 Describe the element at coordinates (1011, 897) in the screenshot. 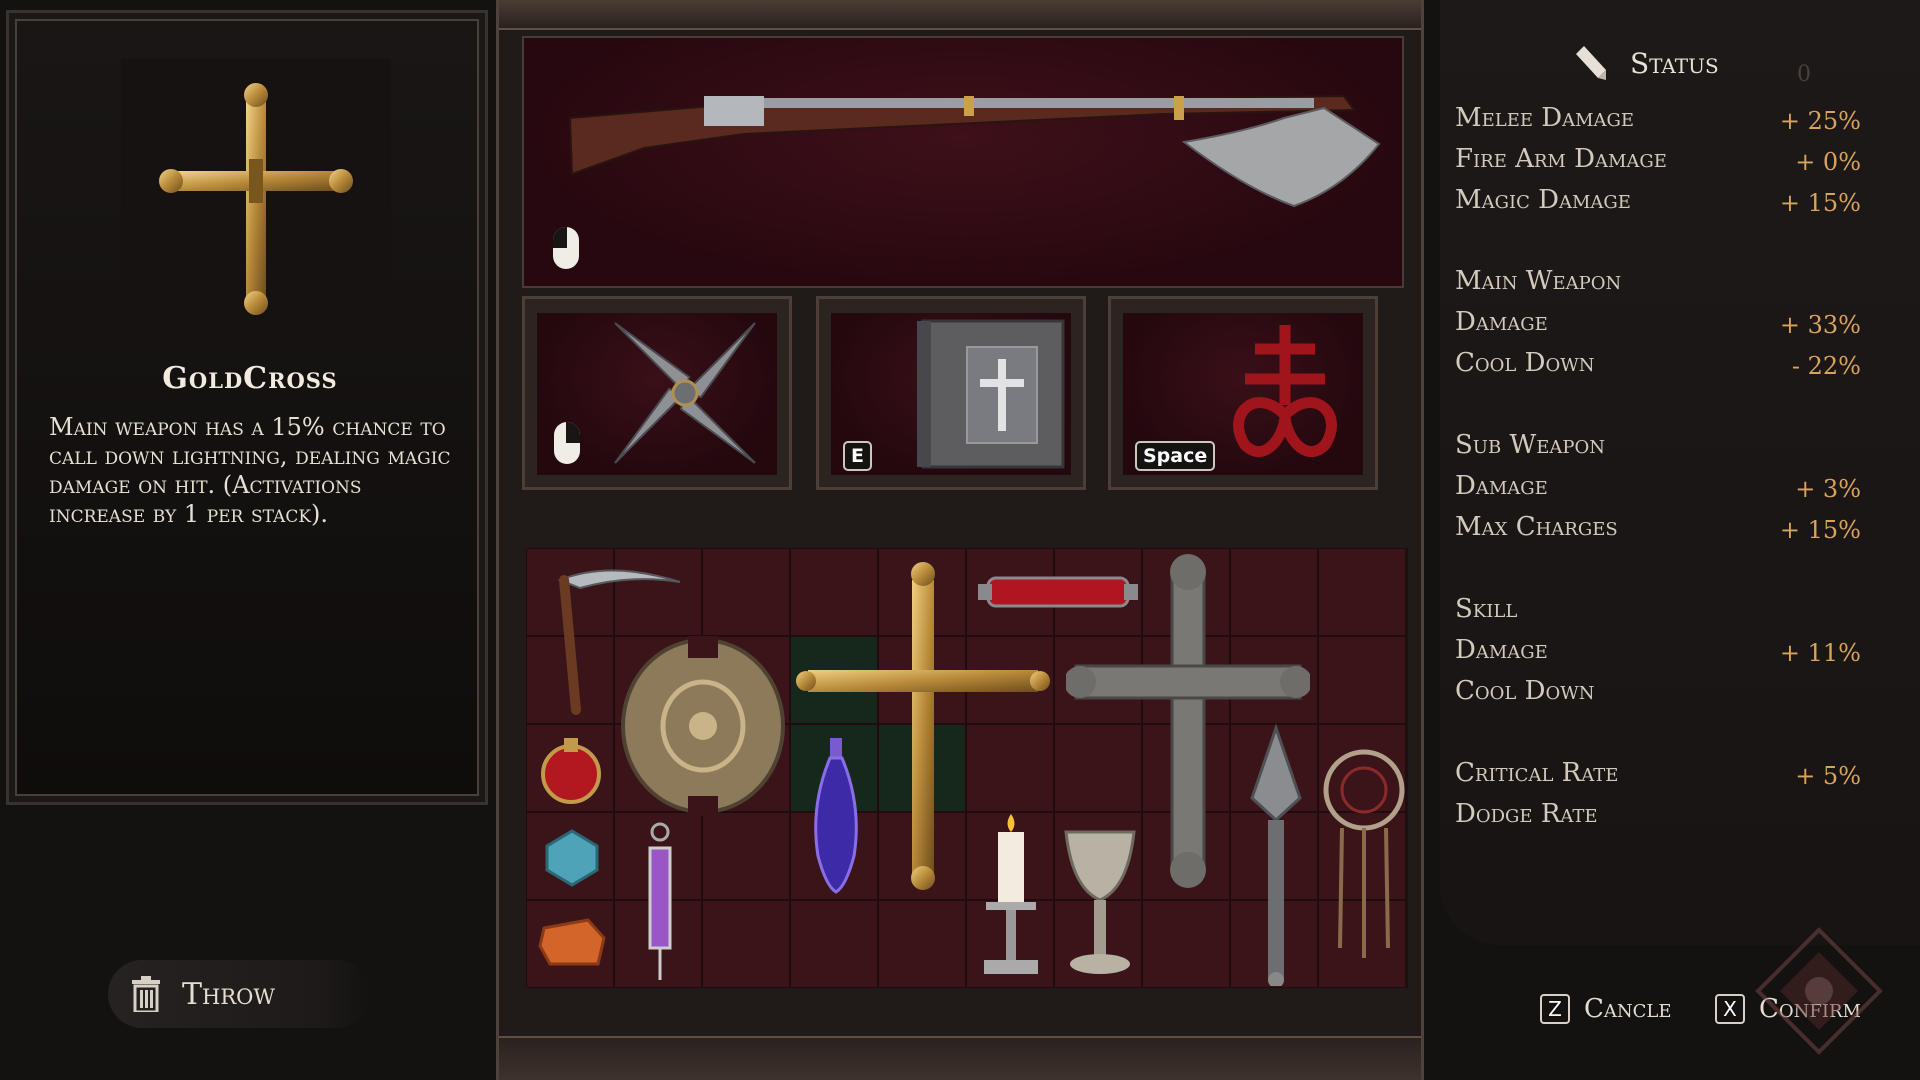

I see `candle-icon` at that location.